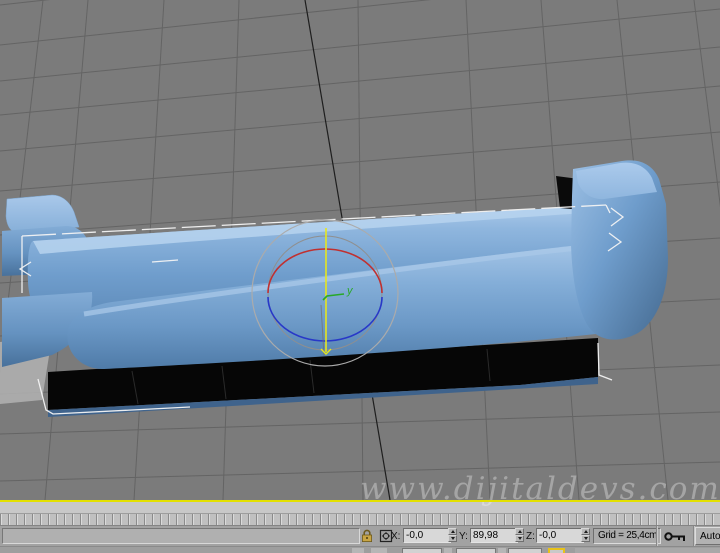  I want to click on auto-key-label: Auto, so click(710, 536).